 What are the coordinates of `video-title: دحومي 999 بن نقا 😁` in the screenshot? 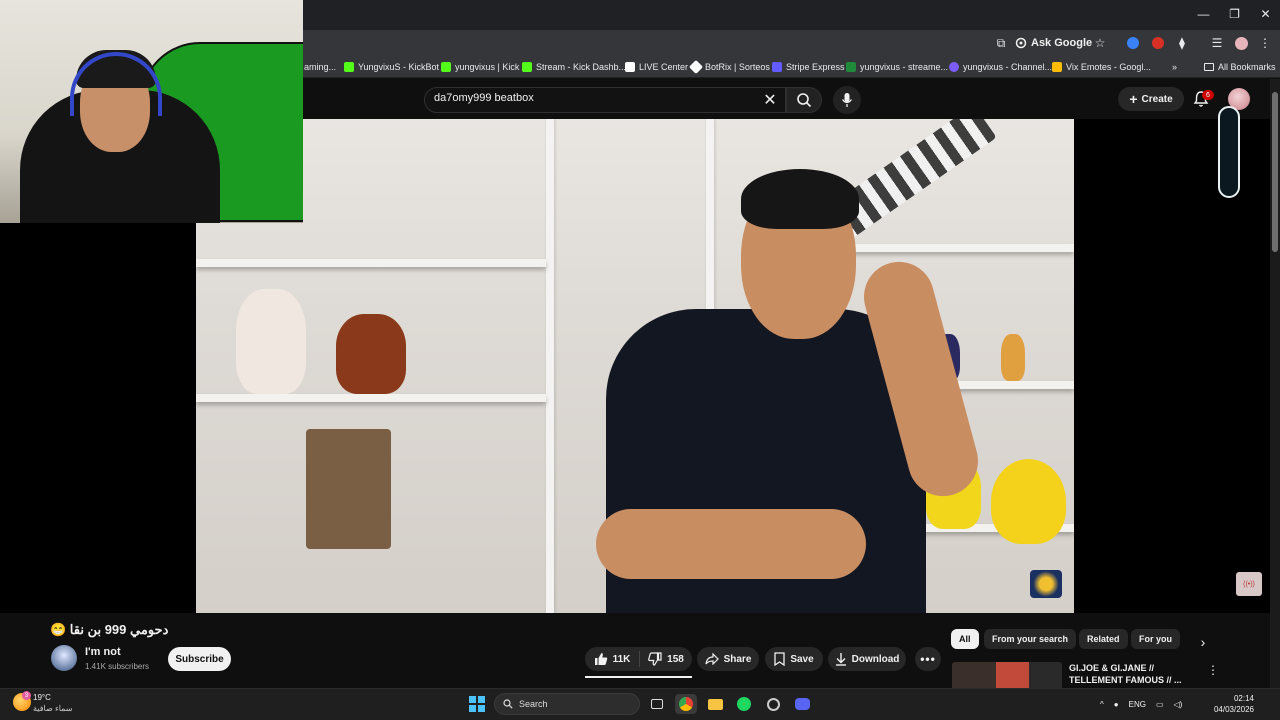 It's located at (109, 629).